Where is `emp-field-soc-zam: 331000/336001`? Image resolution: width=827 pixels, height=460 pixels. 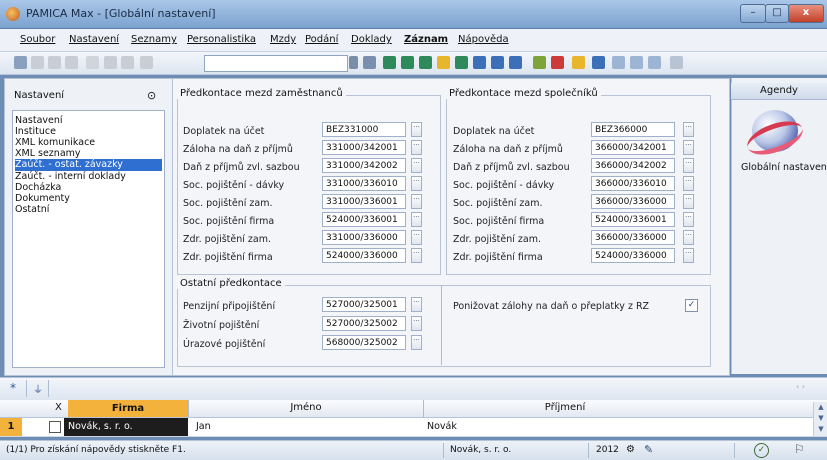
emp-field-soc-zam: 331000/336001 is located at coordinates (364, 201).